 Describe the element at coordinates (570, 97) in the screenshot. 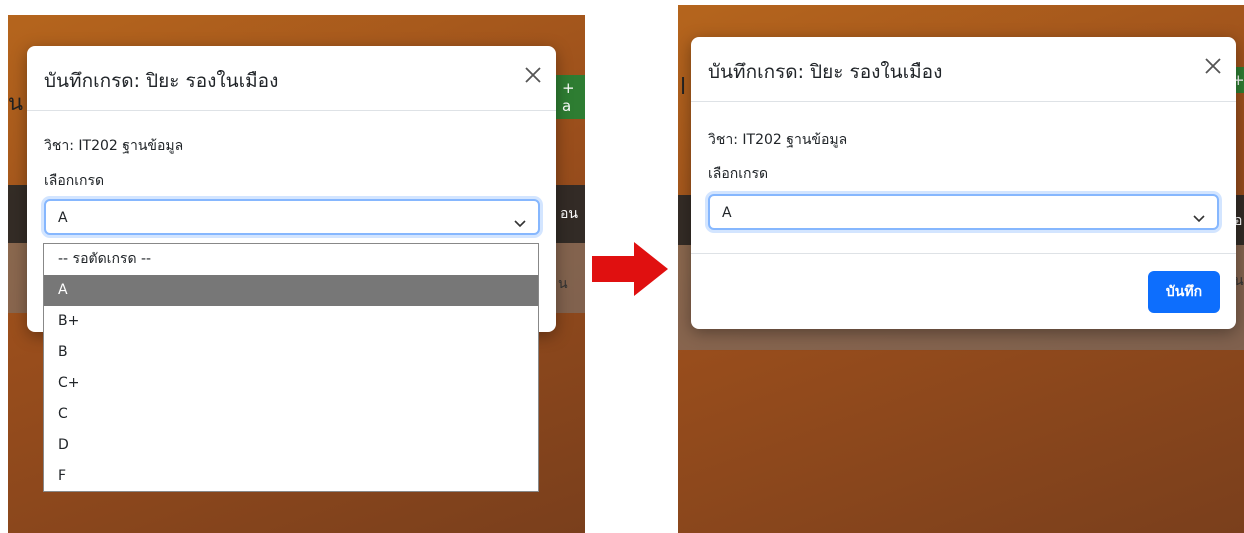

I see `add-button-fragment: + a` at that location.